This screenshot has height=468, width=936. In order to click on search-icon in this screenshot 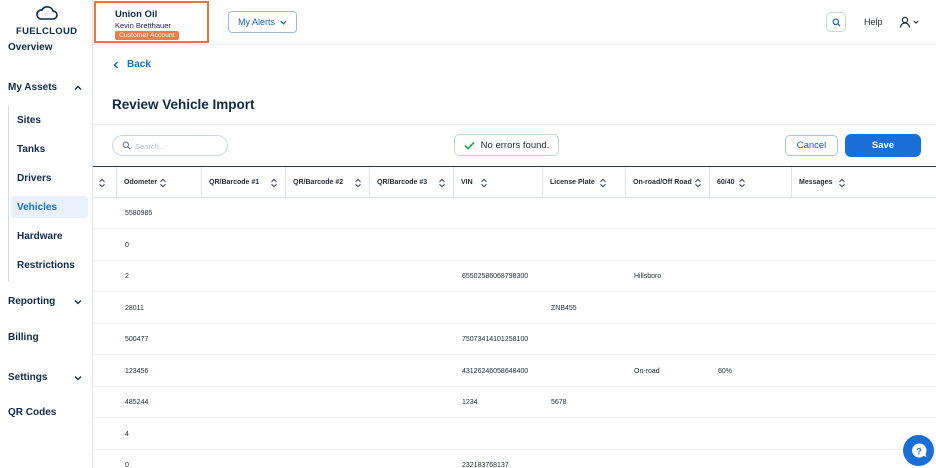, I will do `click(836, 22)`.